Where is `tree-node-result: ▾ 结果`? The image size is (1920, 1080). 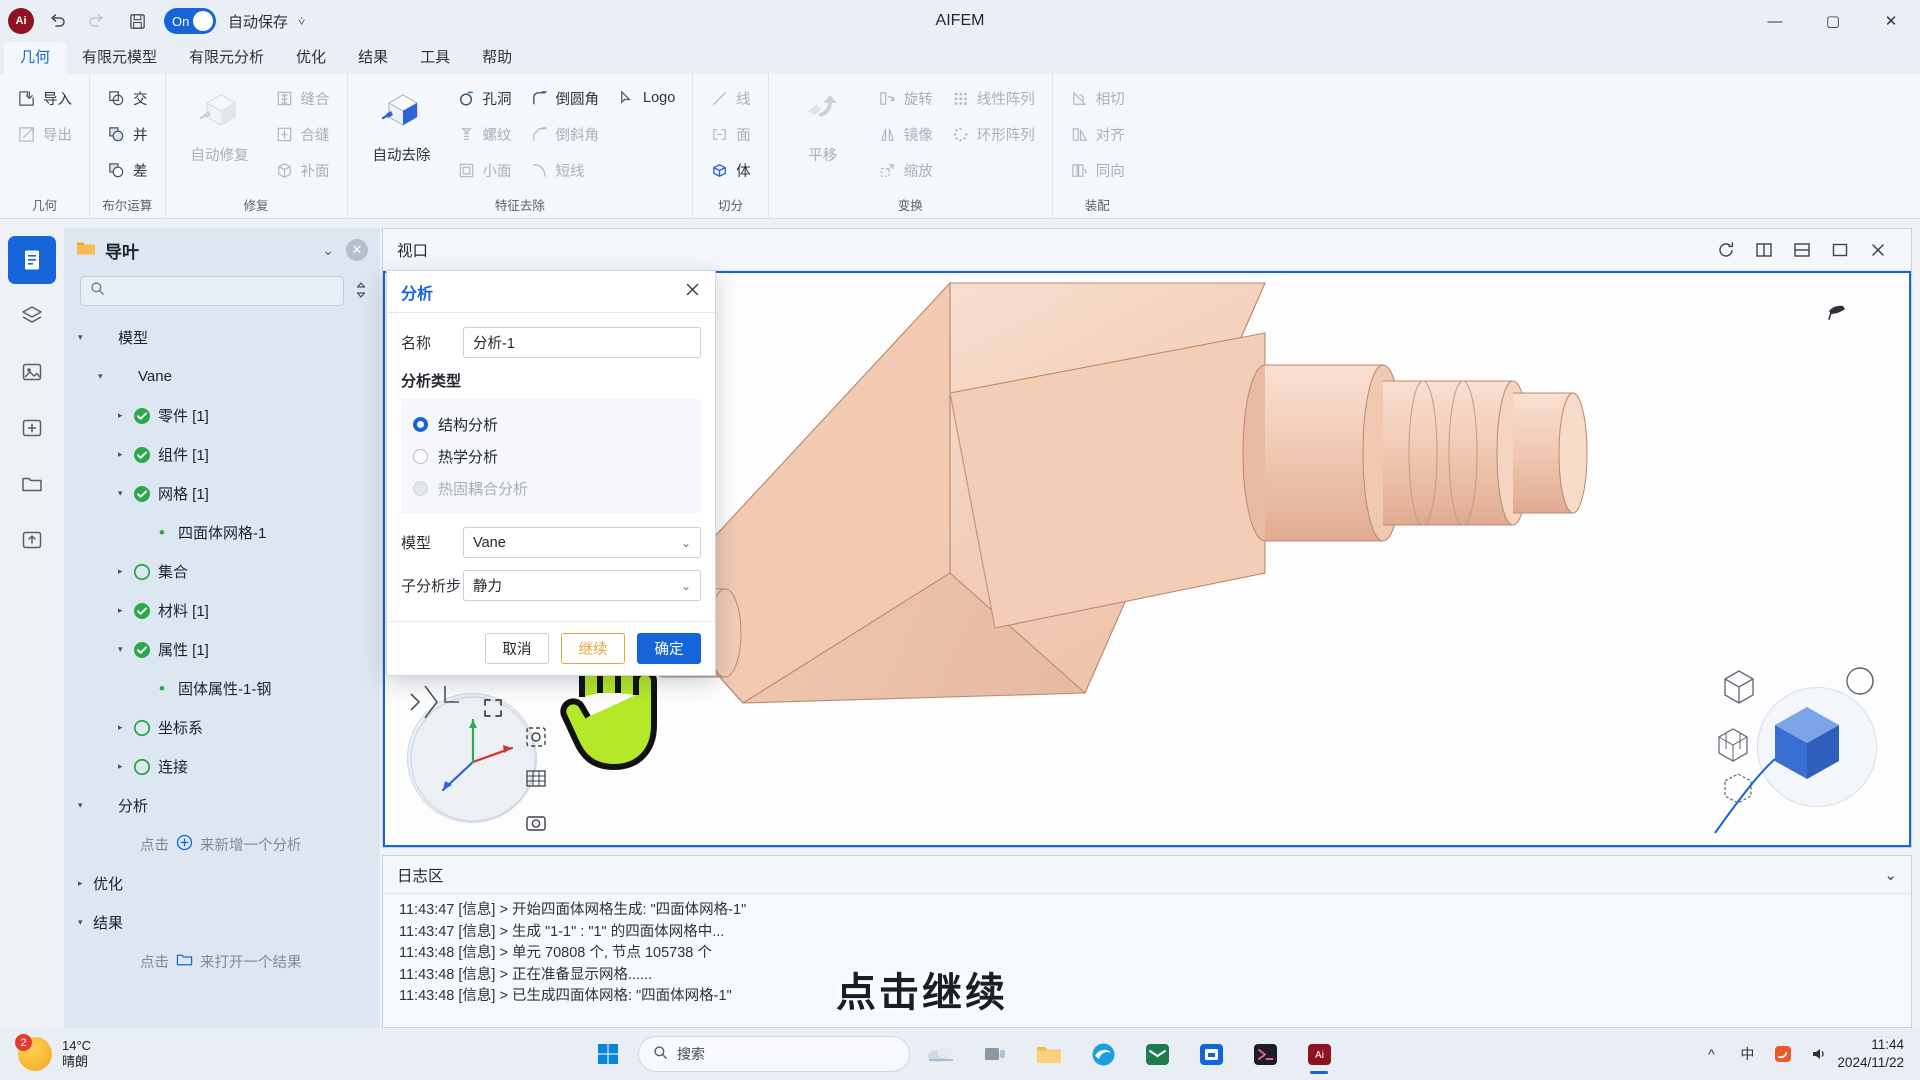
tree-node-result: ▾ 结果 is located at coordinates (222, 922).